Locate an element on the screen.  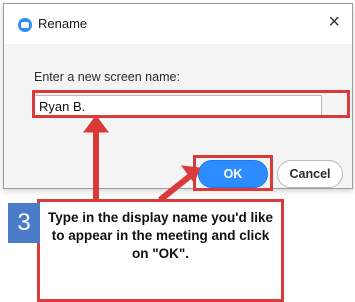
screen-name-input is located at coordinates (177, 106).